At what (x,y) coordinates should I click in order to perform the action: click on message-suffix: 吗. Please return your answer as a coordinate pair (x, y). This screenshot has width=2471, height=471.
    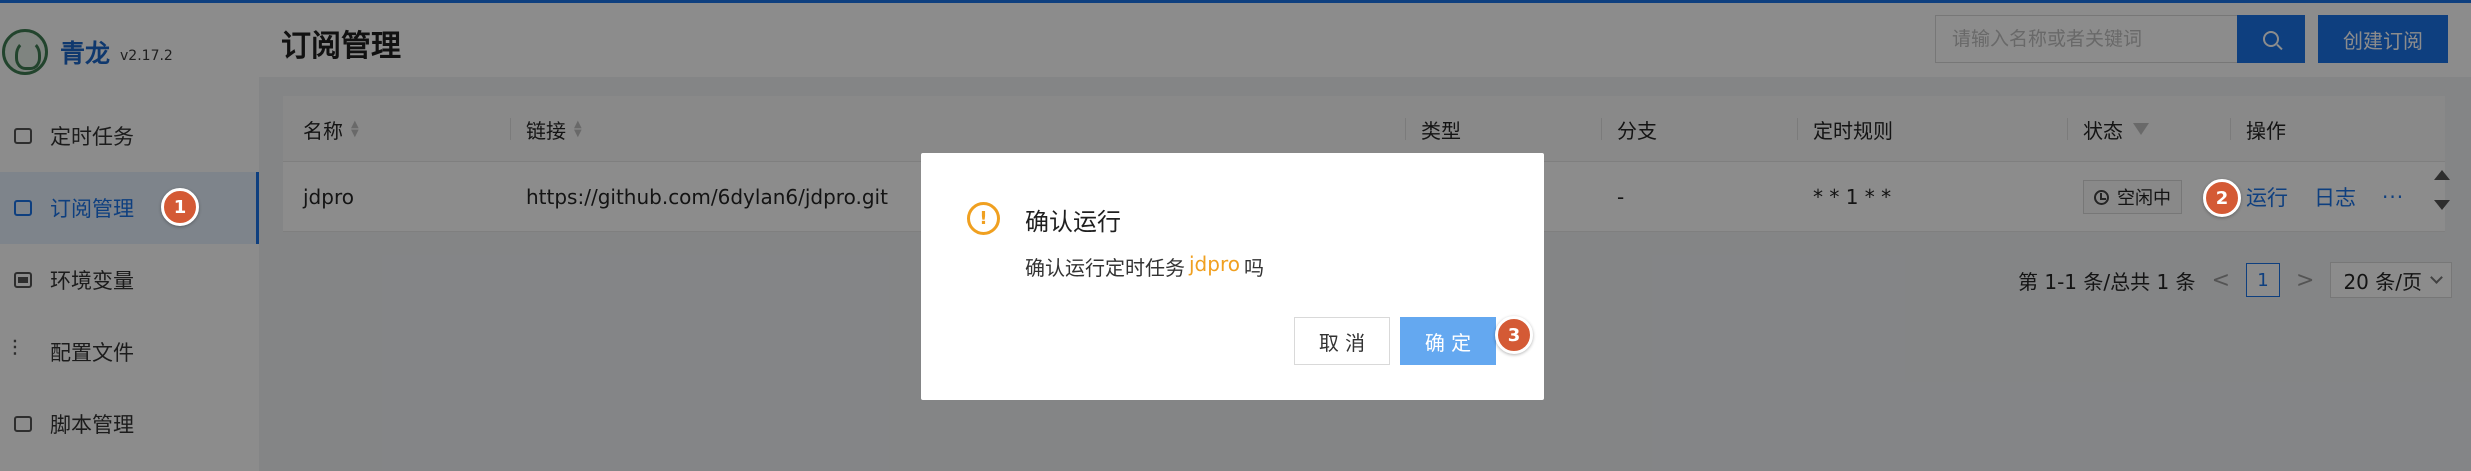
    Looking at the image, I should click on (1253, 268).